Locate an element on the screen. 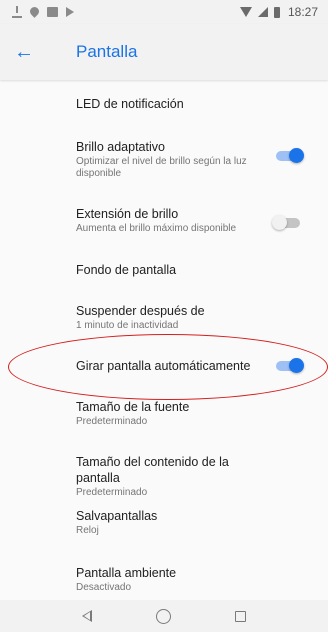 This screenshot has width=328, height=632. toolbar: ← Pantalla is located at coordinates (164, 52).